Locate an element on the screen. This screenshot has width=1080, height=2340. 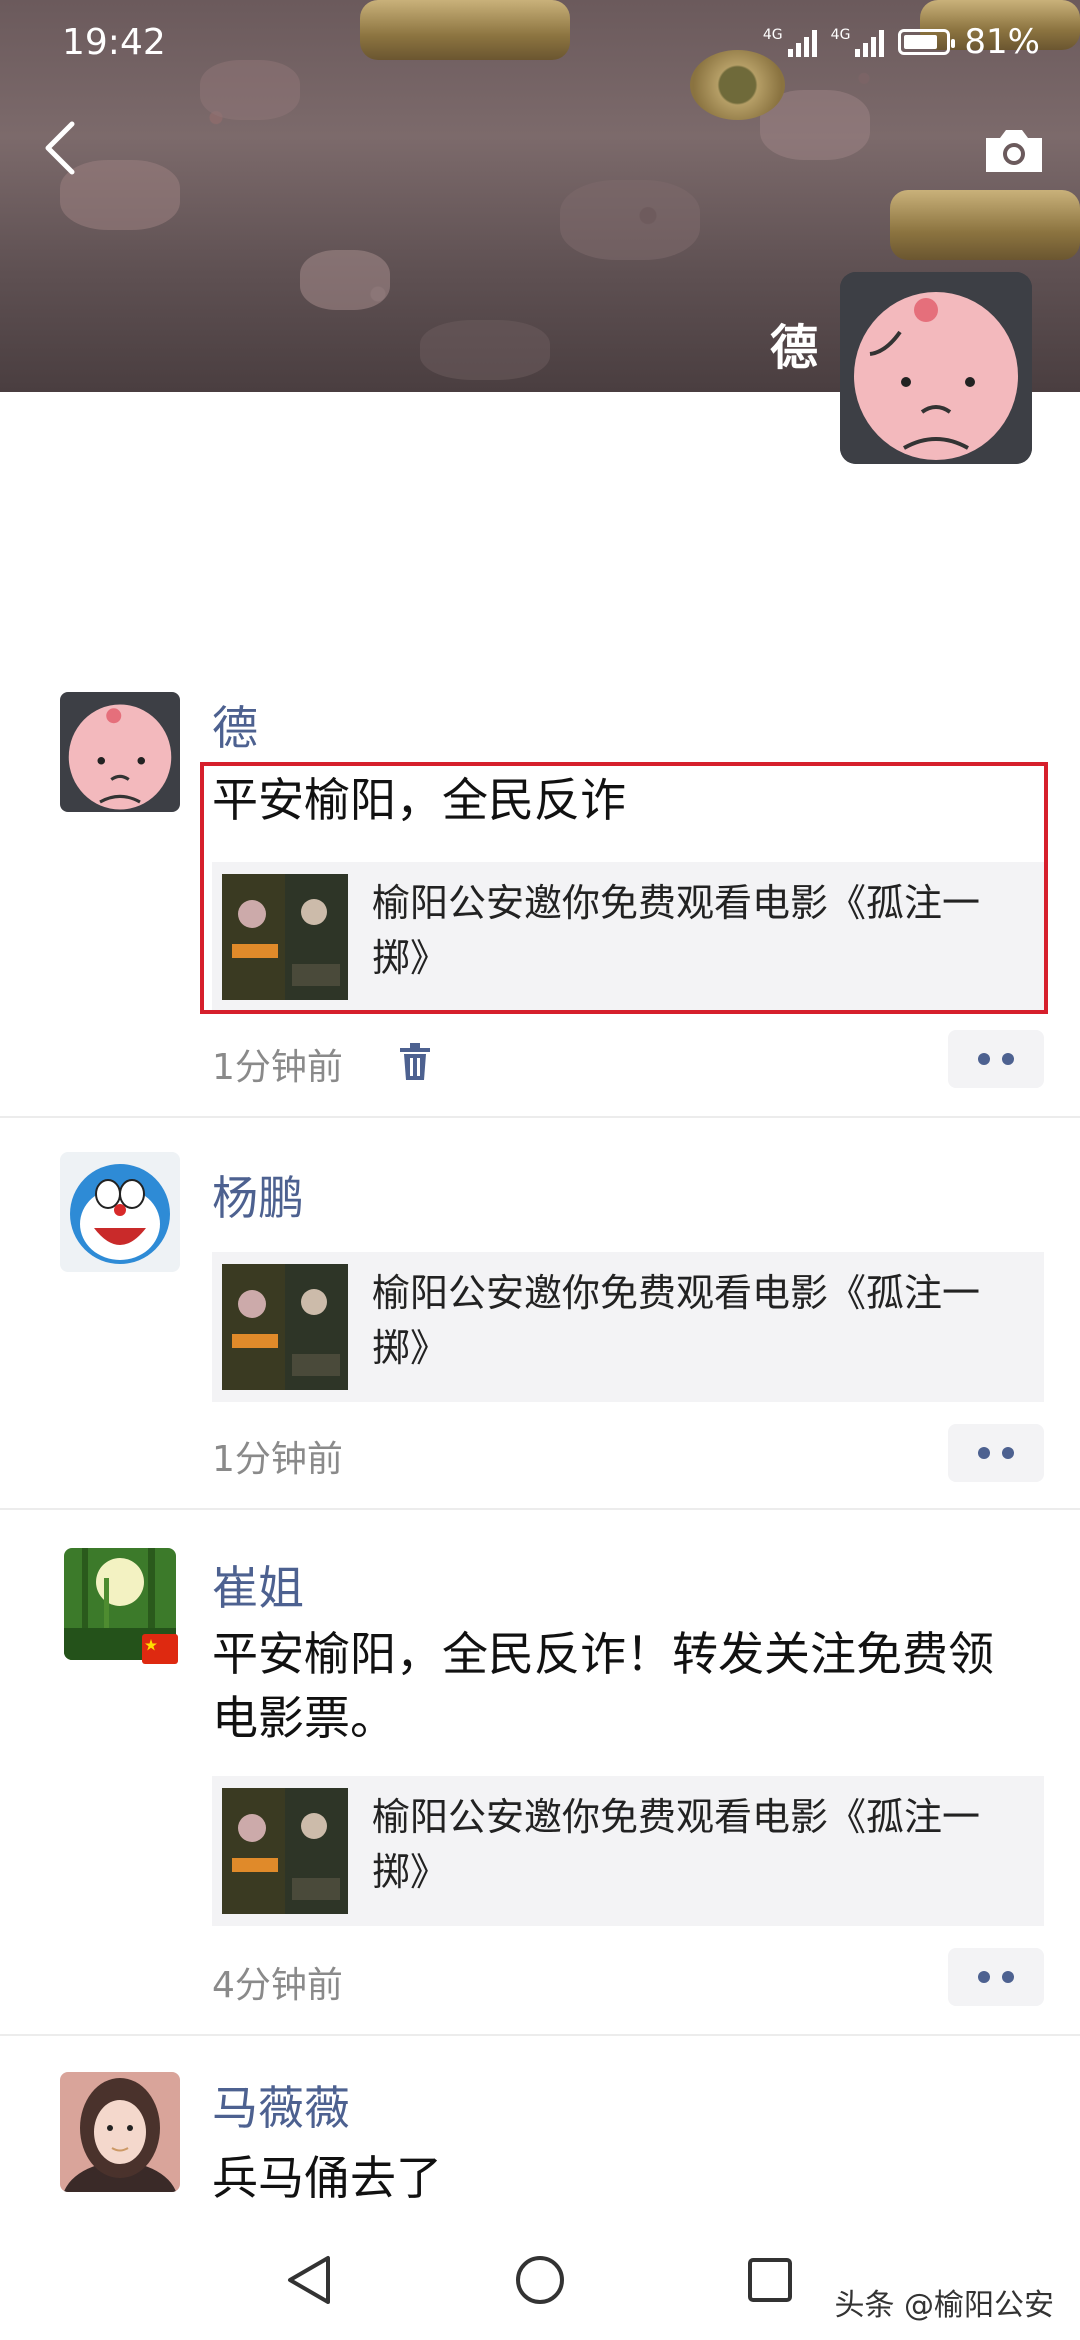
status-bar: 19:42 4G 4G 81% is located at coordinates (540, 40).